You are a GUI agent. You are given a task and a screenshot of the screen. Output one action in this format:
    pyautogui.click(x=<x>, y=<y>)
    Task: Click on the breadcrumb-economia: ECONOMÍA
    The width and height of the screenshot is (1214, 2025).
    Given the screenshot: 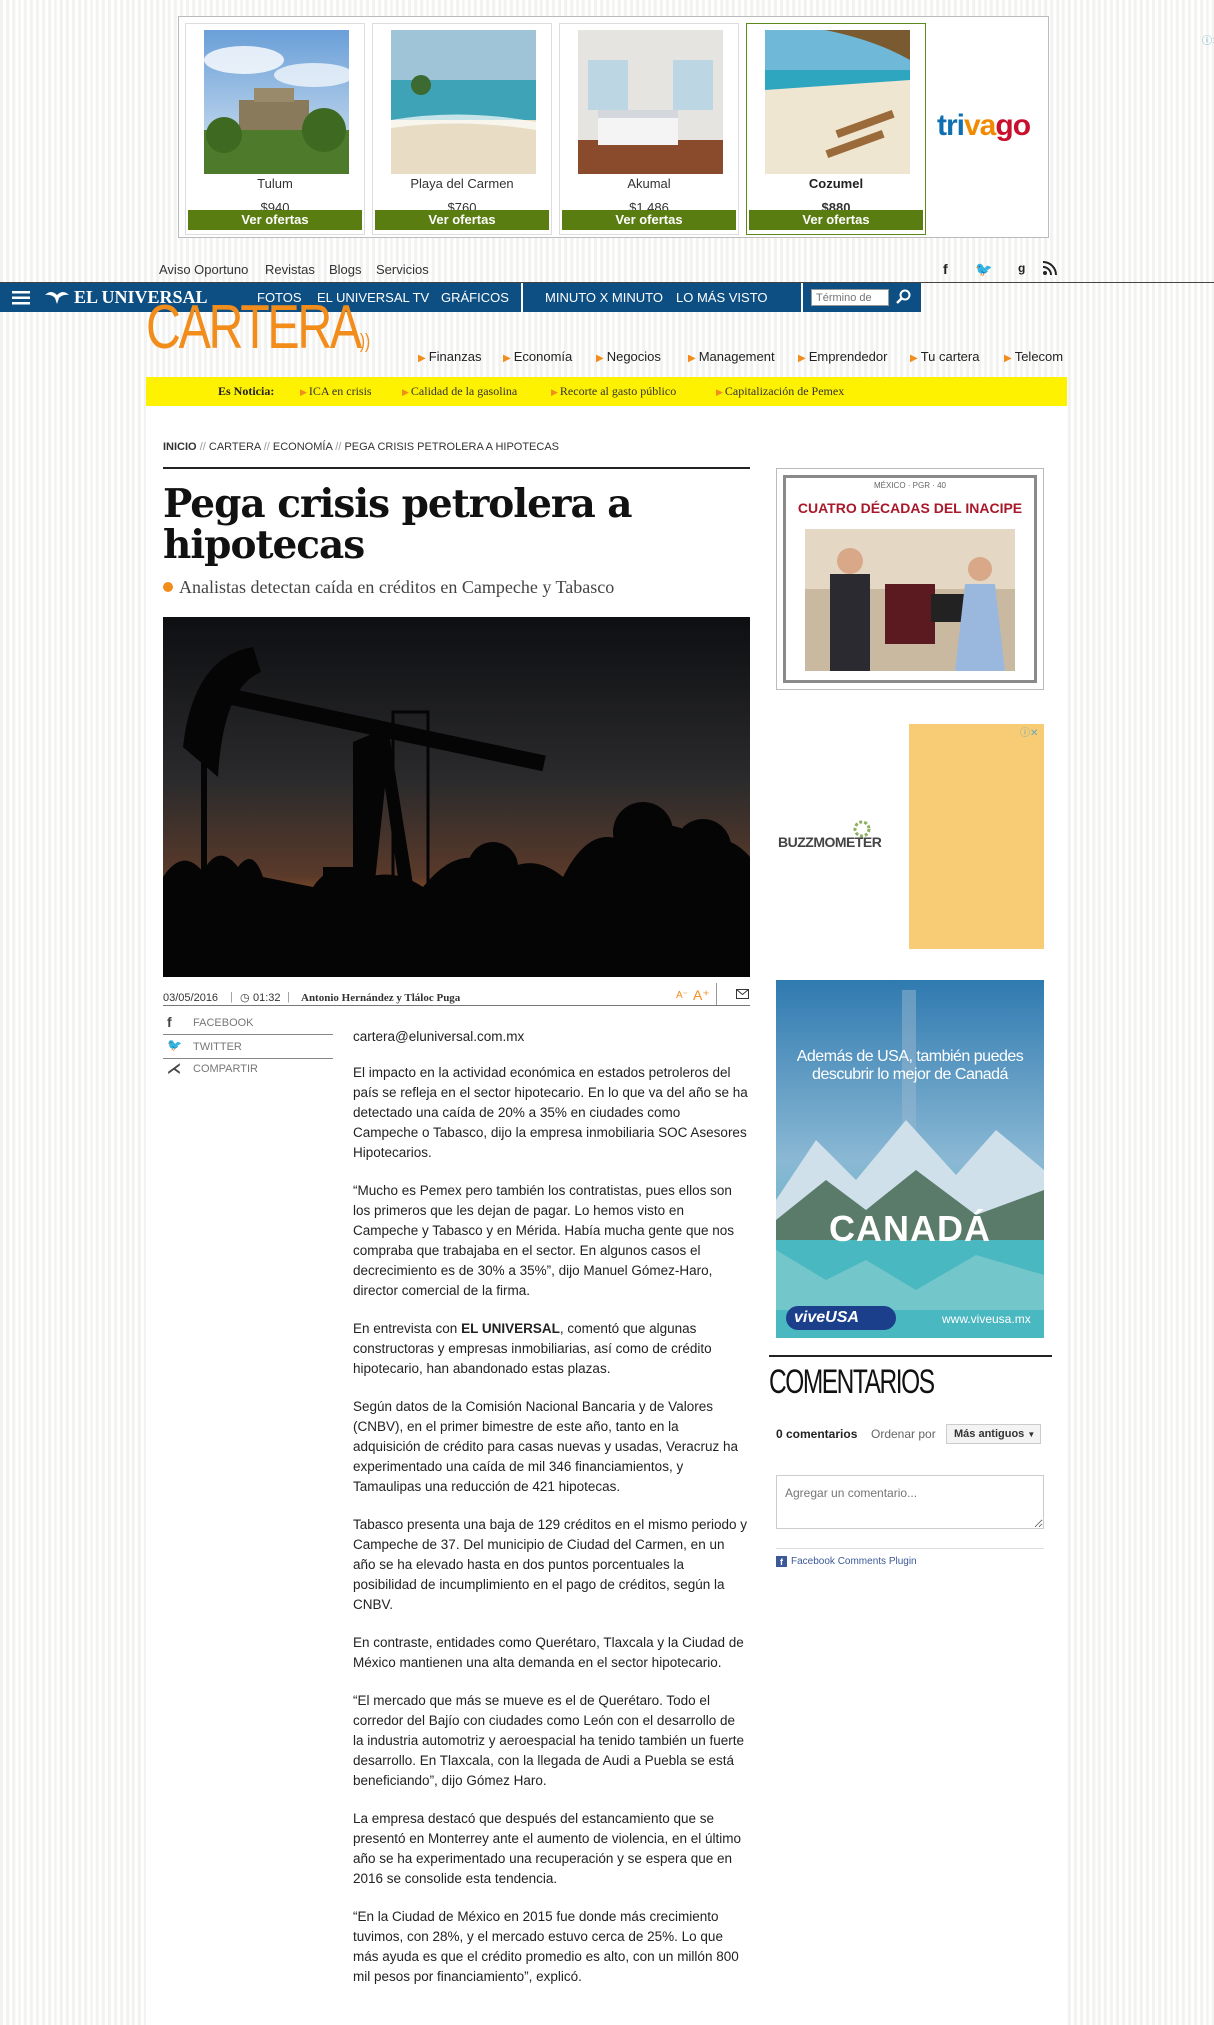 What is the action you would take?
    pyautogui.click(x=302, y=447)
    